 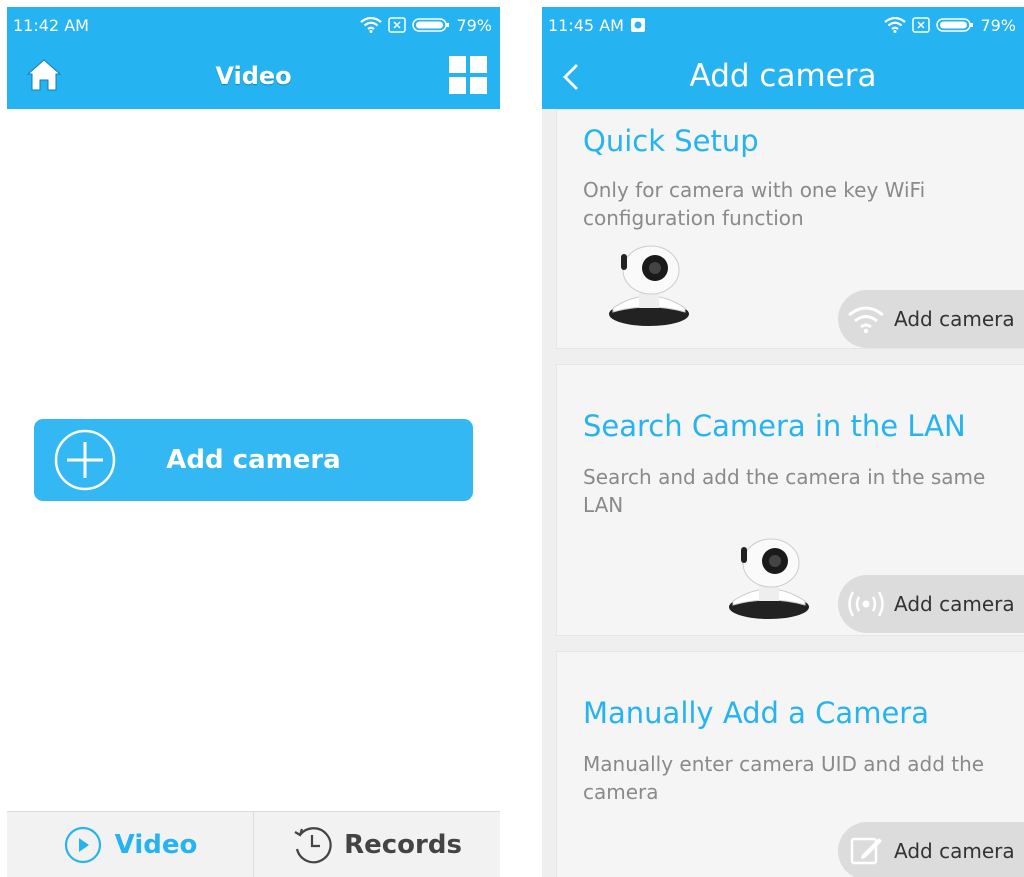 I want to click on card-title: Quick Setup, so click(x=671, y=141).